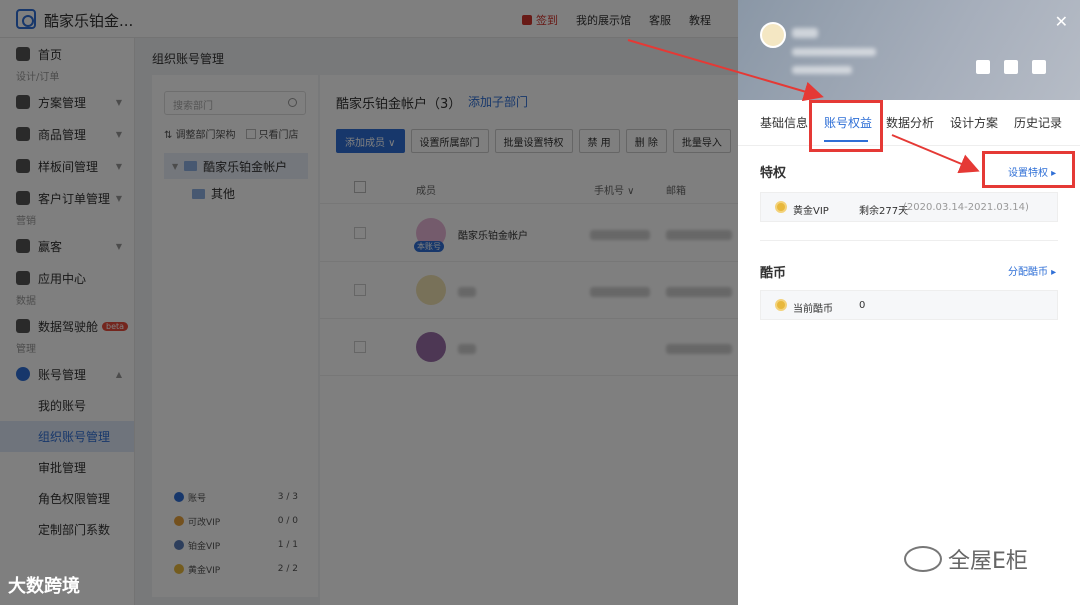  Describe the element at coordinates (1028, 169) in the screenshot. I see `highlight-box-privilege` at that location.